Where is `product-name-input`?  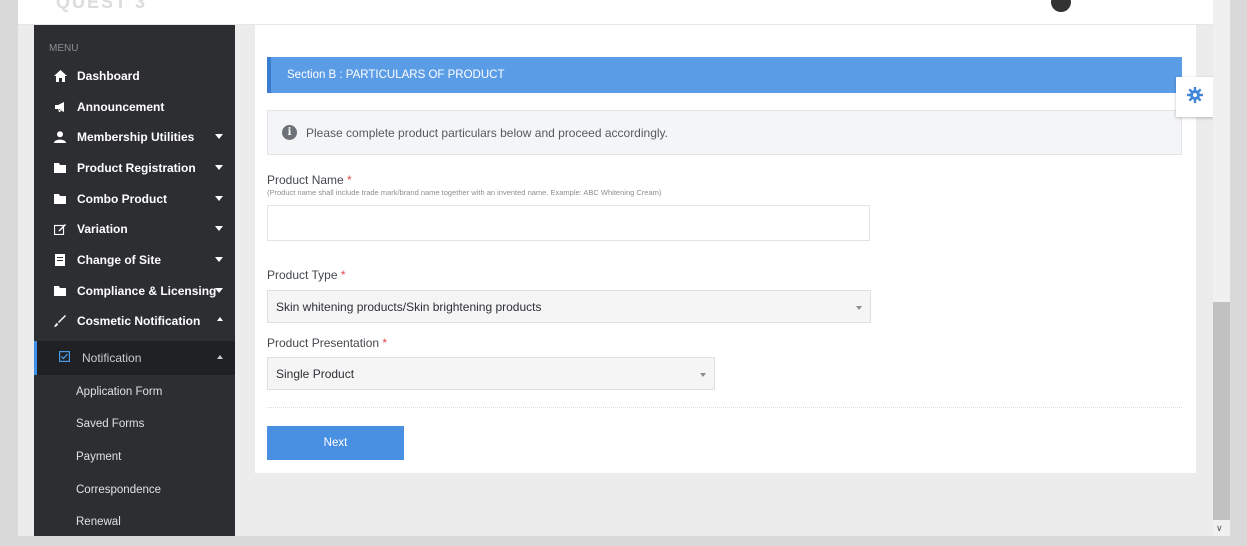 product-name-input is located at coordinates (568, 223).